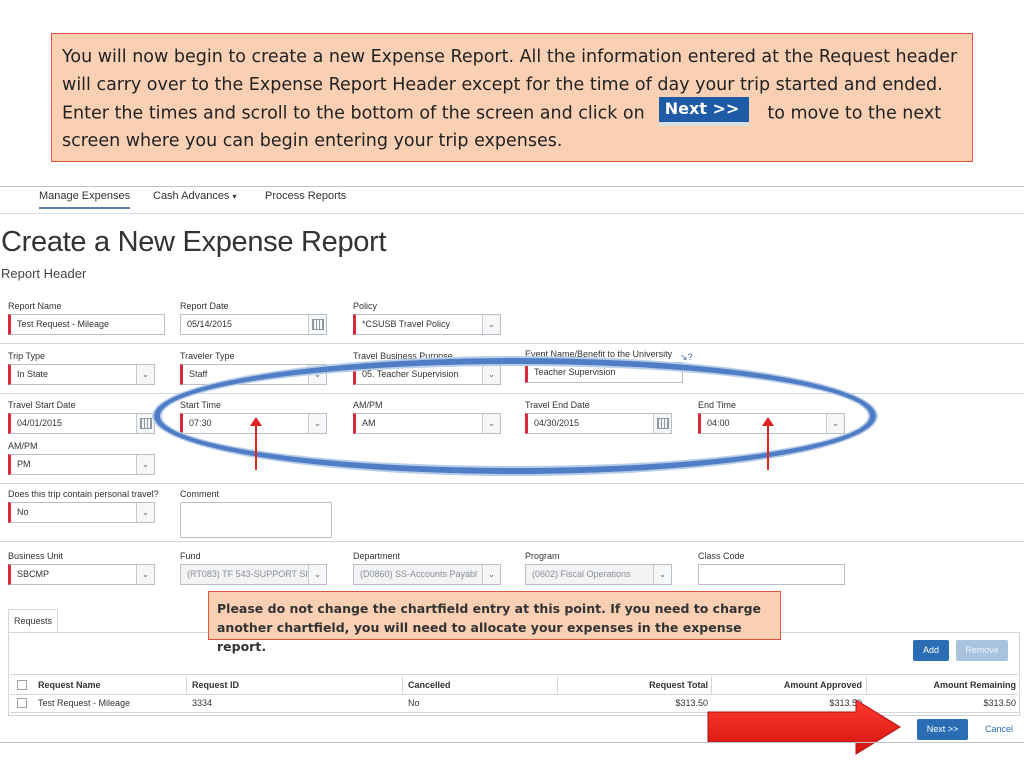 This screenshot has height=768, width=1024. I want to click on business-unit-select: SBCMP ⌄, so click(81, 574).